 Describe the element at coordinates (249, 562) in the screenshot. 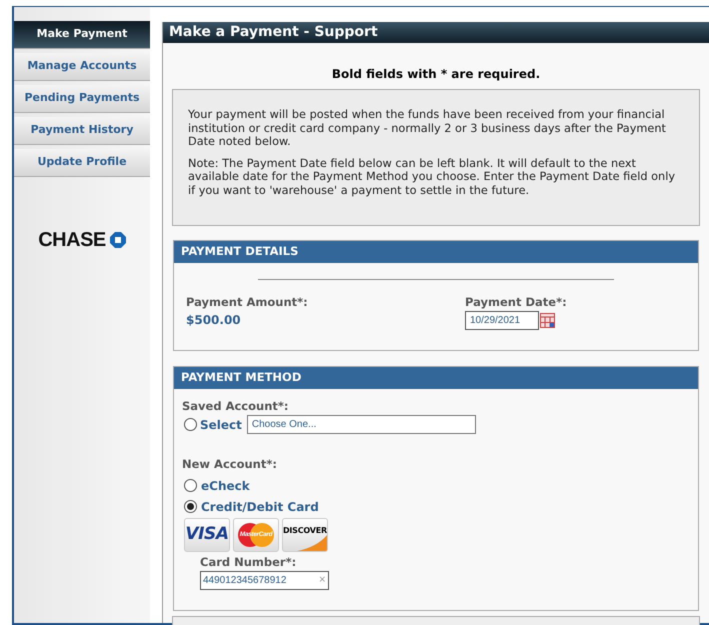

I see `field-label: Card Number*:` at that location.